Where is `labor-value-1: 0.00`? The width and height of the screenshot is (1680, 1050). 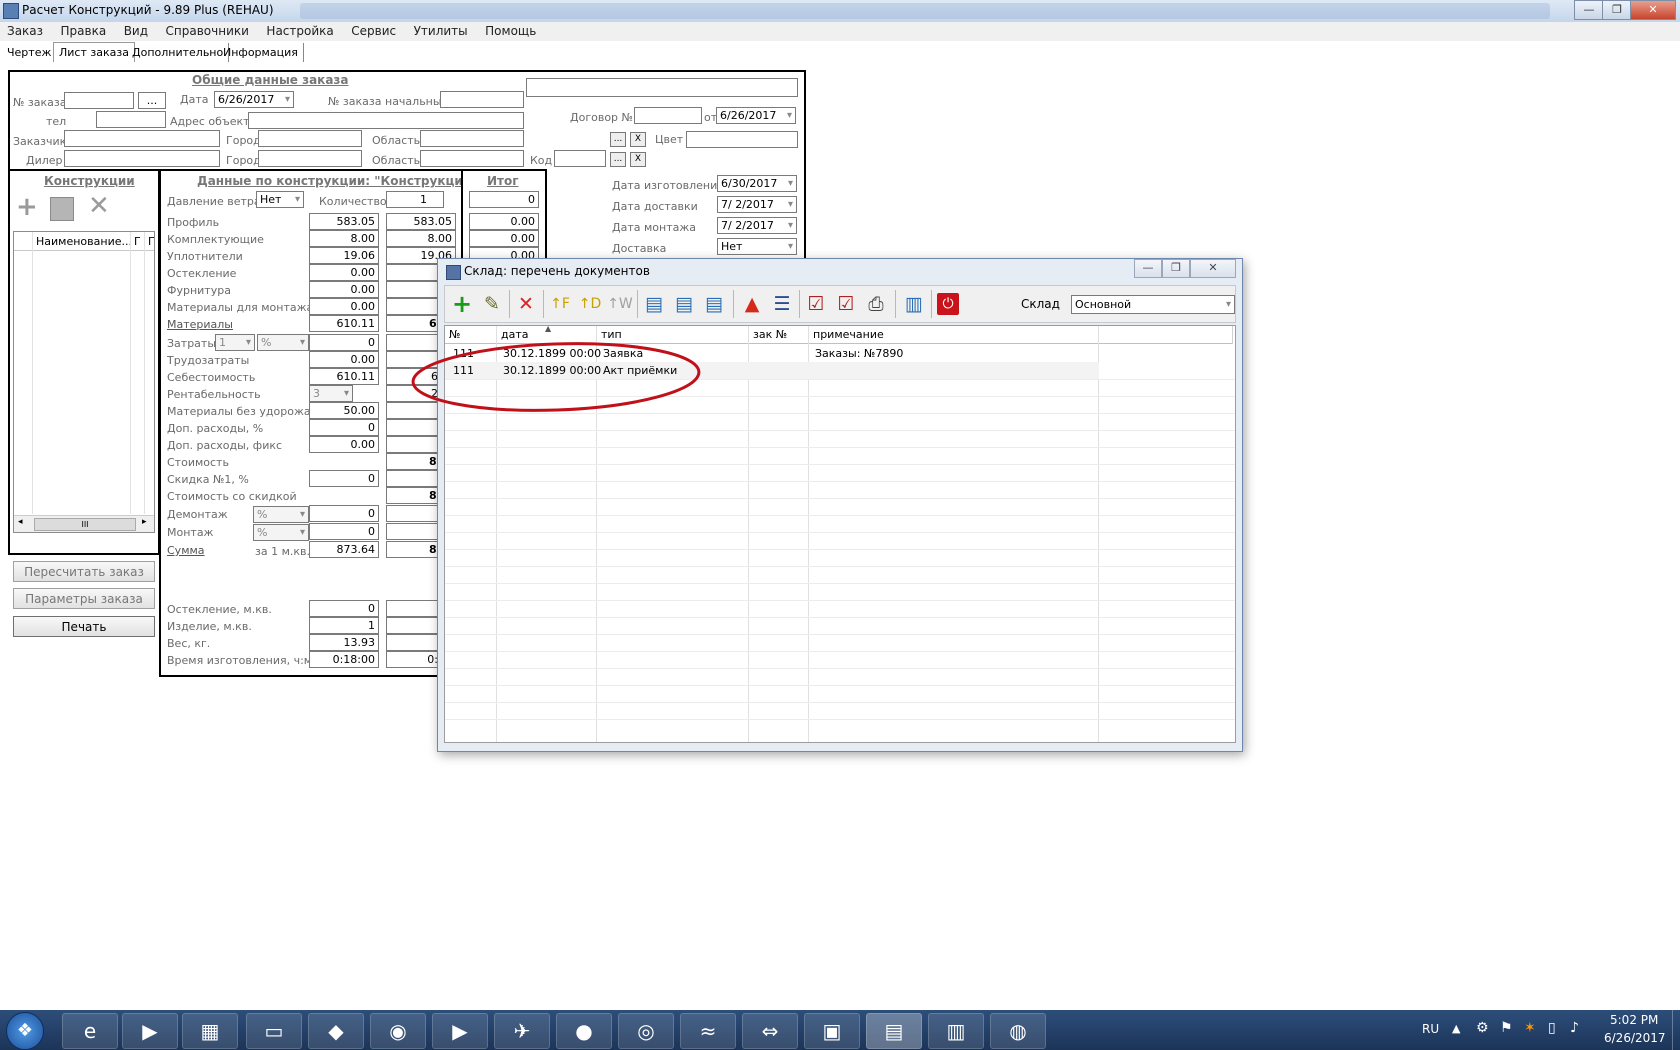 labor-value-1: 0.00 is located at coordinates (344, 359).